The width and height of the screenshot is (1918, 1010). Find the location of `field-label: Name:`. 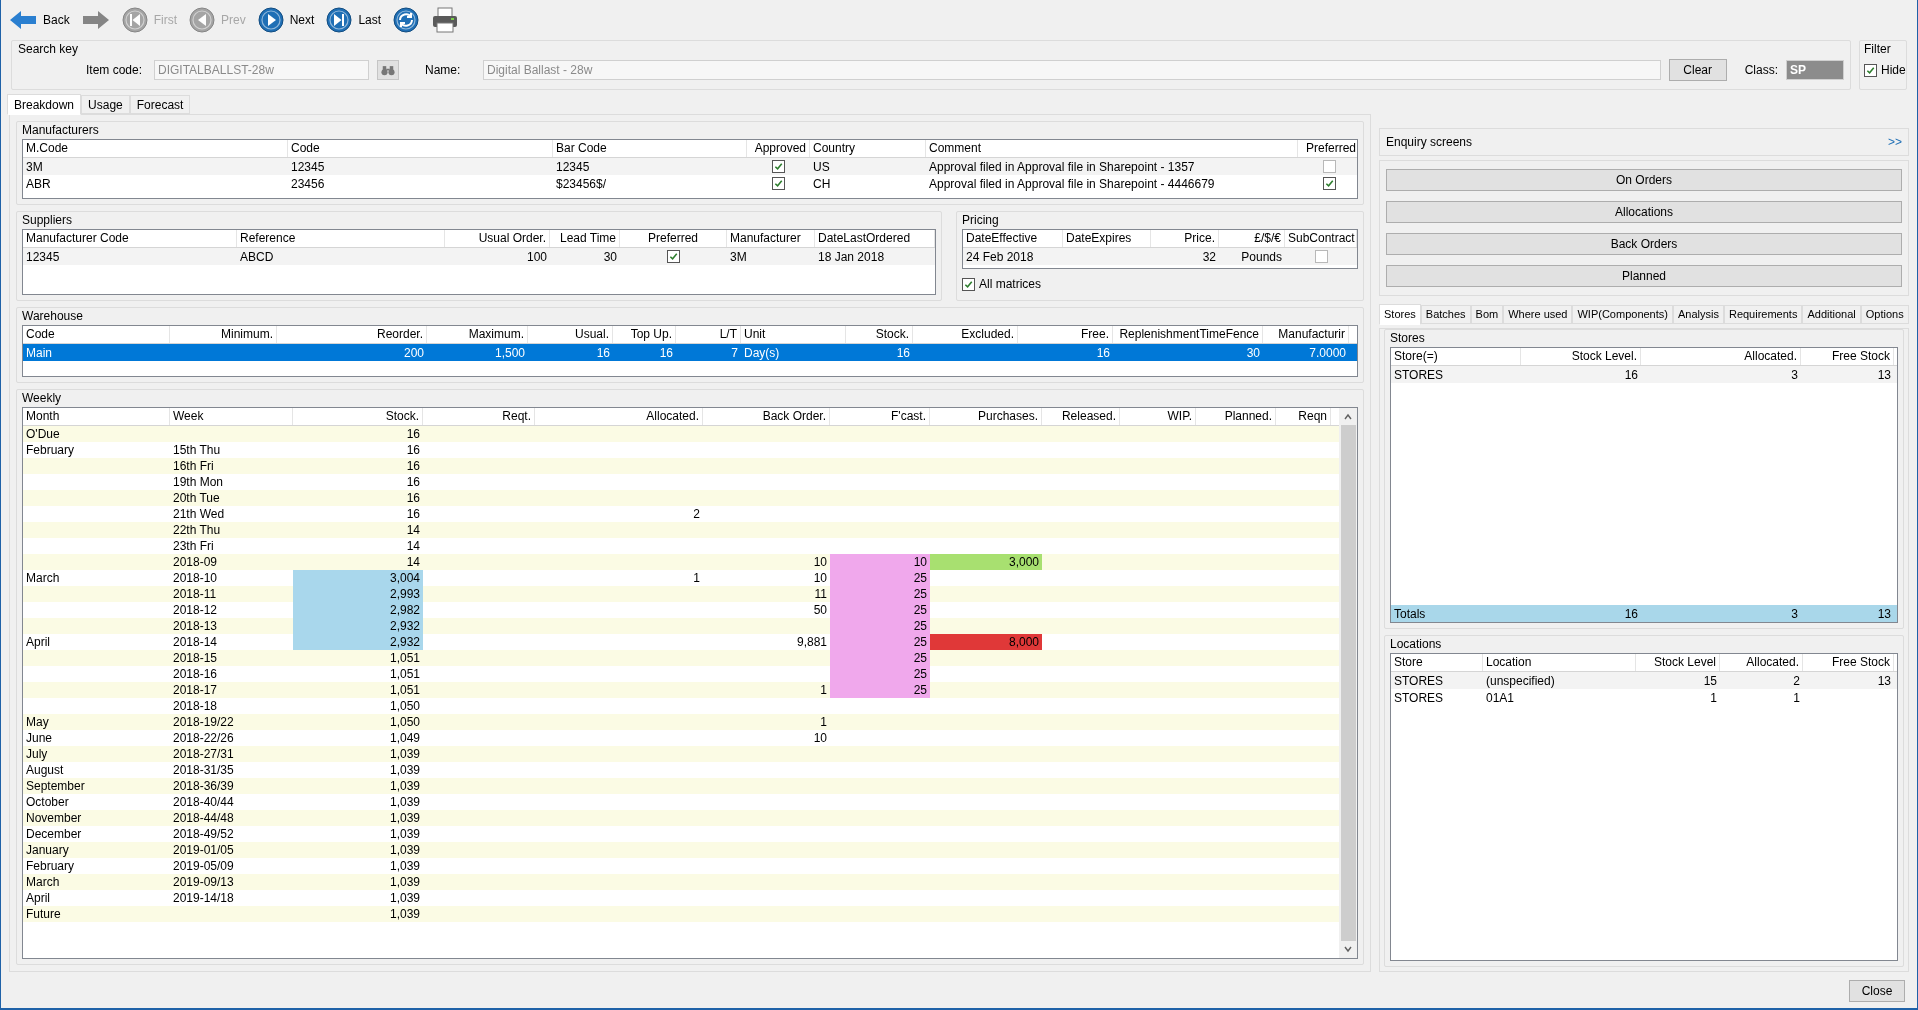

field-label: Name: is located at coordinates (443, 70).